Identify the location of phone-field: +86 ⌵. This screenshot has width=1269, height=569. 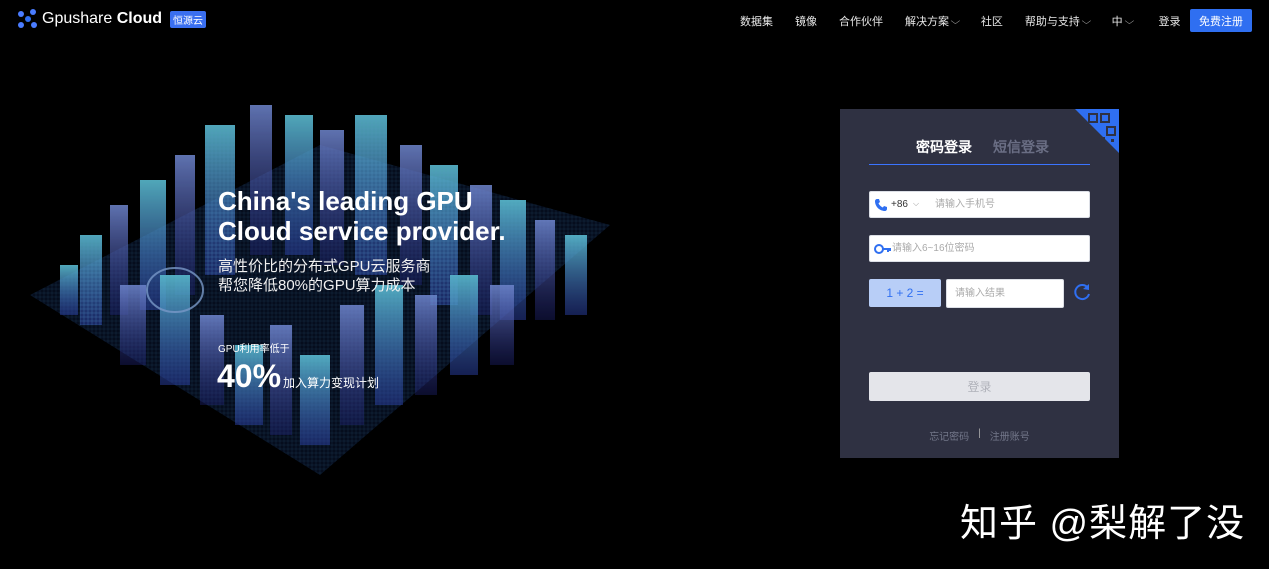
(979, 204).